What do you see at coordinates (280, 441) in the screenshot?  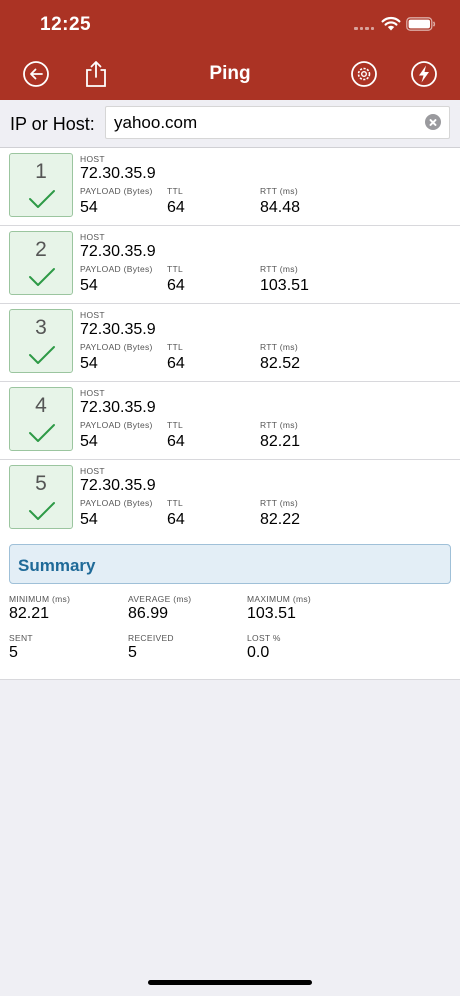 I see `rtt-value: 82.21` at bounding box center [280, 441].